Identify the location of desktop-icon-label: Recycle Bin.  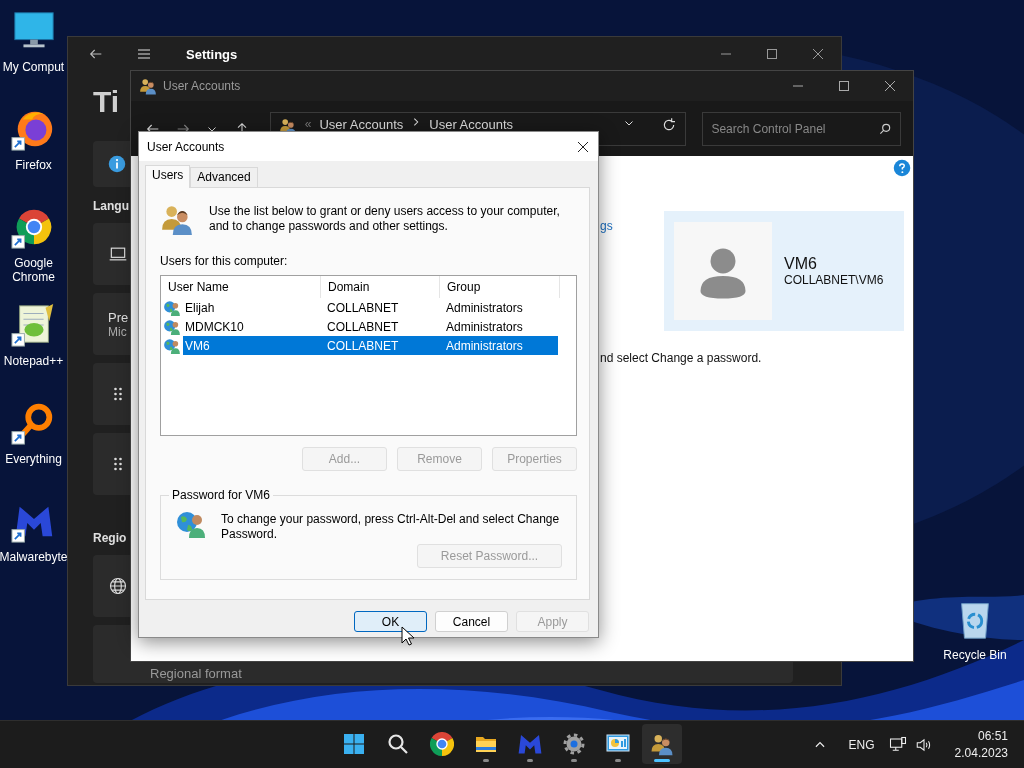
(975, 655).